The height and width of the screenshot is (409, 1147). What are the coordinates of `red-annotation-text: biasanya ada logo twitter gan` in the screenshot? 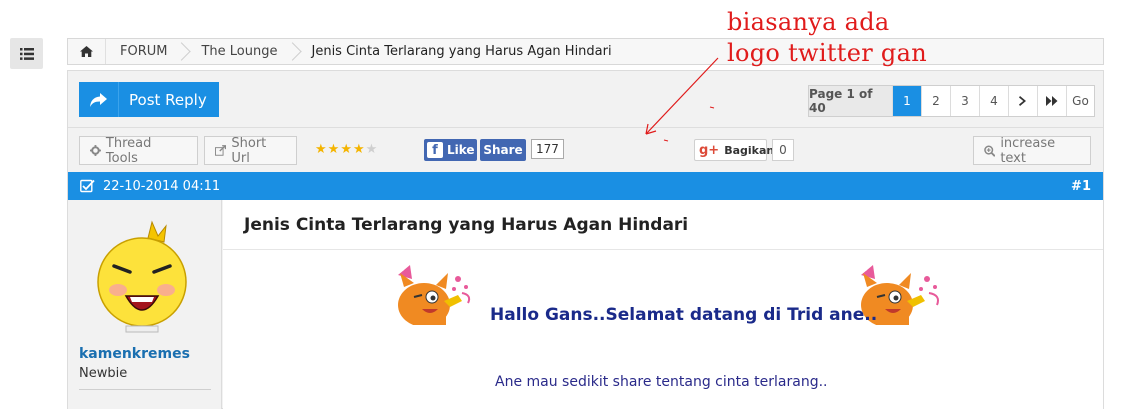 It's located at (827, 38).